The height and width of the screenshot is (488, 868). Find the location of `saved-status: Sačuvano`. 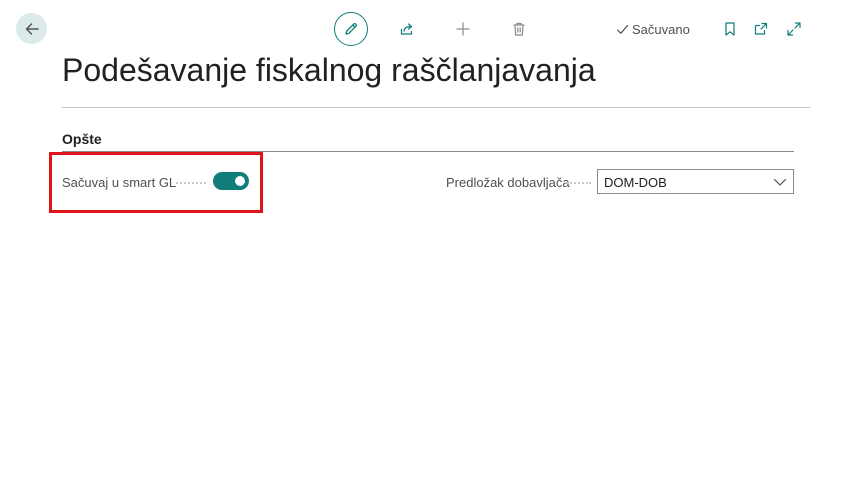

saved-status: Sačuvano is located at coordinates (653, 29).